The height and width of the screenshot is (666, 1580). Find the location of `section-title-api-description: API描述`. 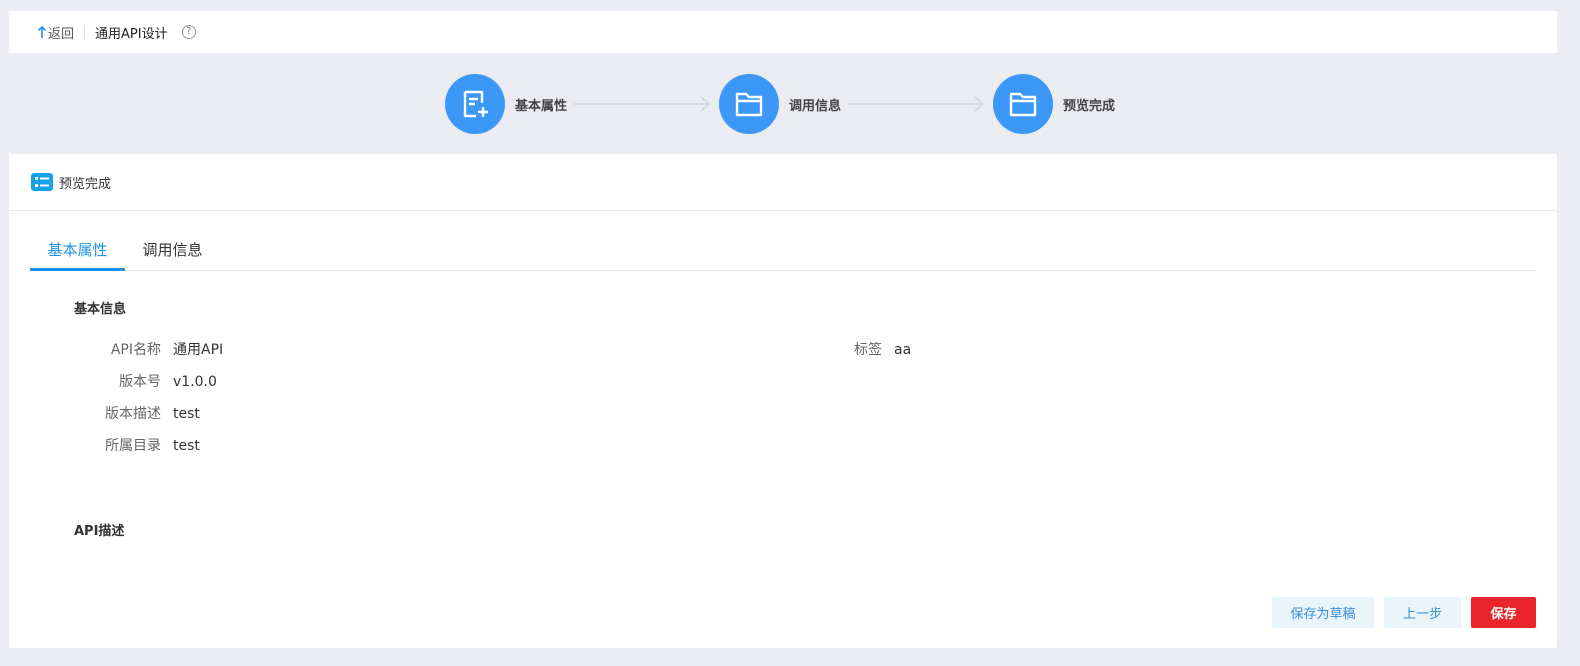

section-title-api-description: API描述 is located at coordinates (99, 531).